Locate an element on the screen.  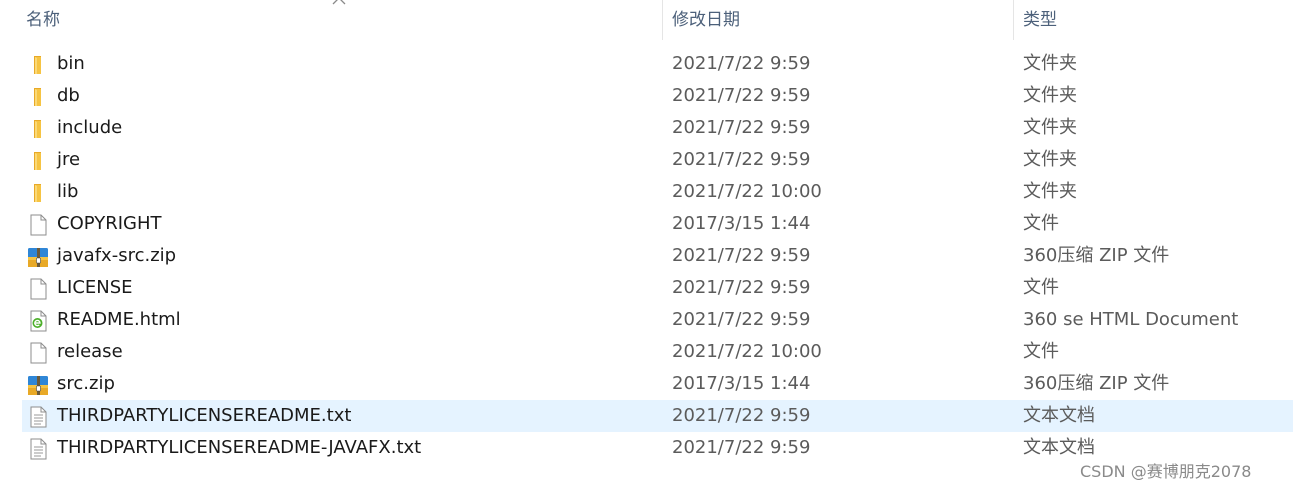
file-name: COPYRIGHT is located at coordinates (109, 224).